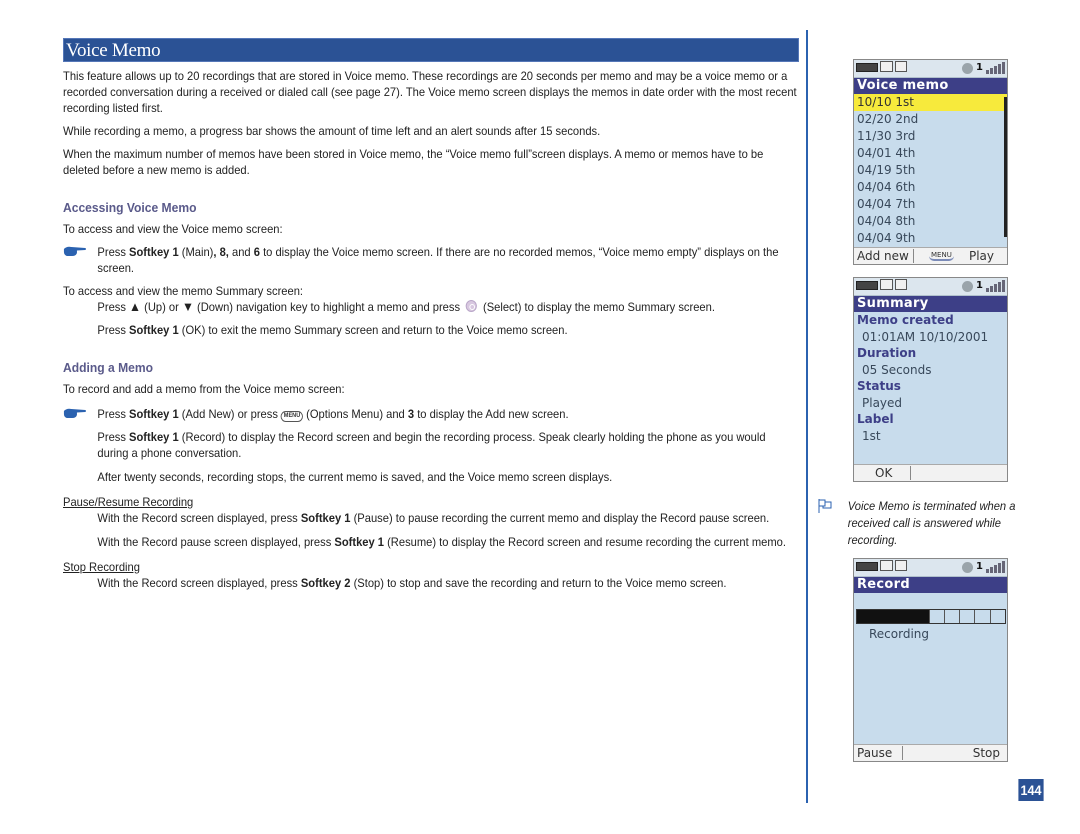  What do you see at coordinates (871, 435) in the screenshot?
I see `summary-field-value: 1st` at bounding box center [871, 435].